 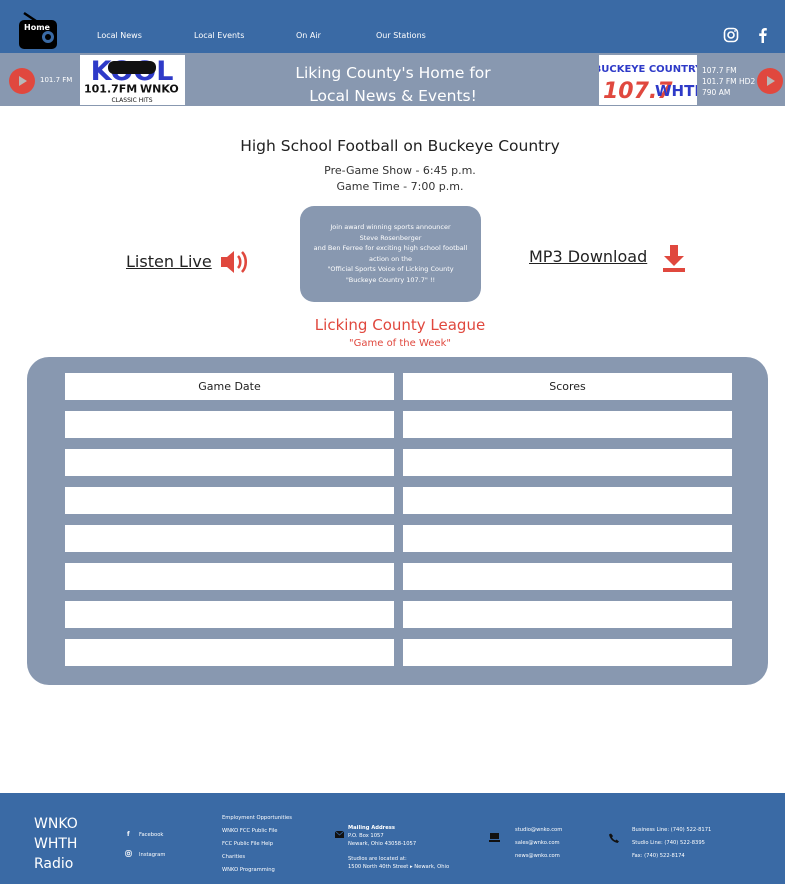 I want to click on league-title: Licking County League, so click(x=400, y=325).